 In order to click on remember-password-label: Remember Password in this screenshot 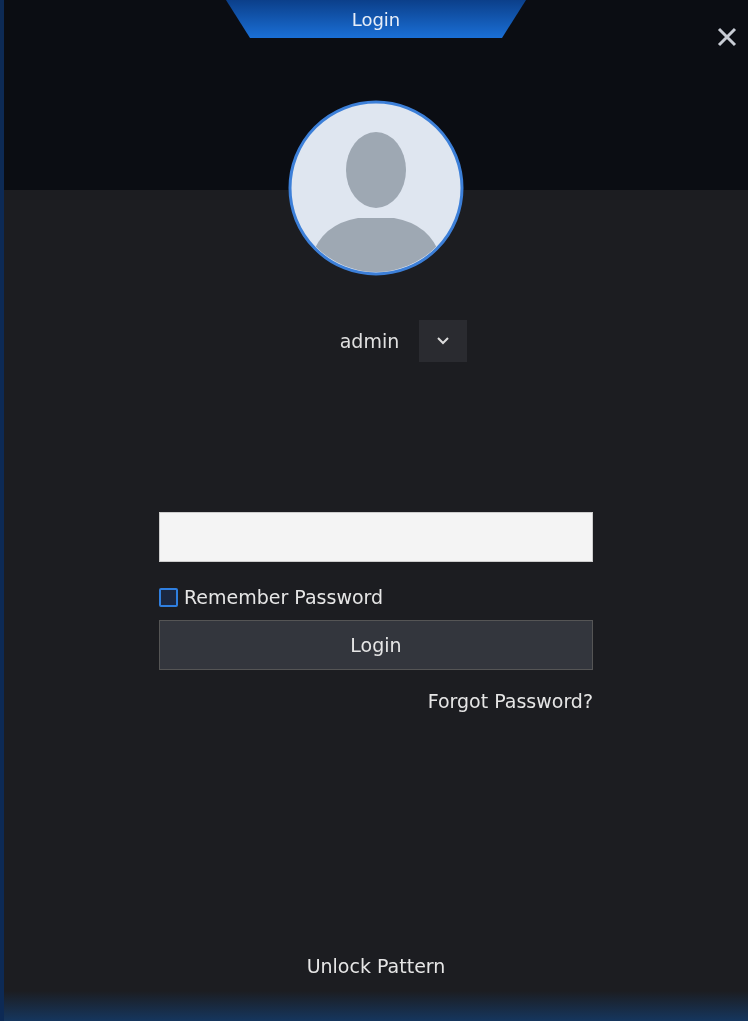, I will do `click(284, 597)`.